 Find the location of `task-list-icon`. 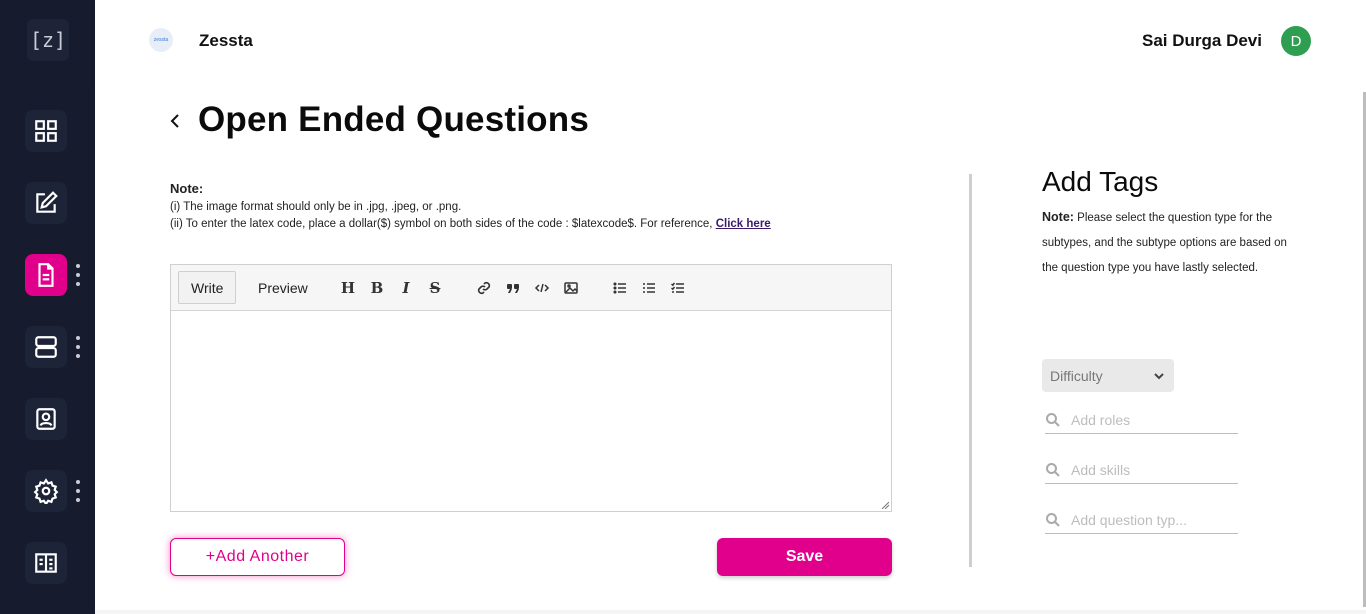

task-list-icon is located at coordinates (678, 288).